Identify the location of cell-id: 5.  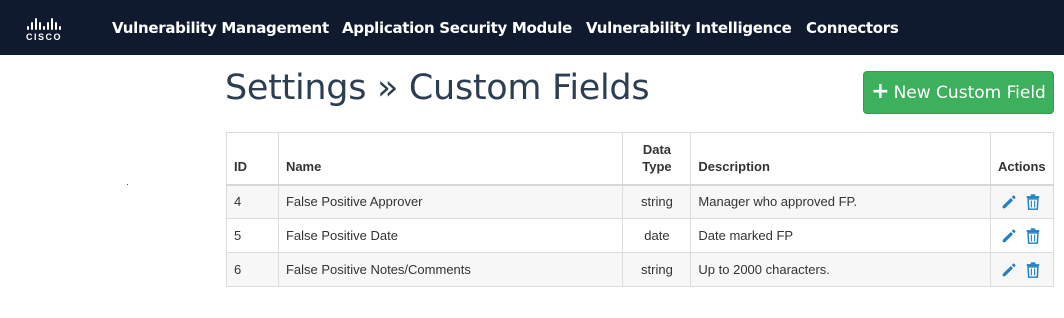
(252, 235).